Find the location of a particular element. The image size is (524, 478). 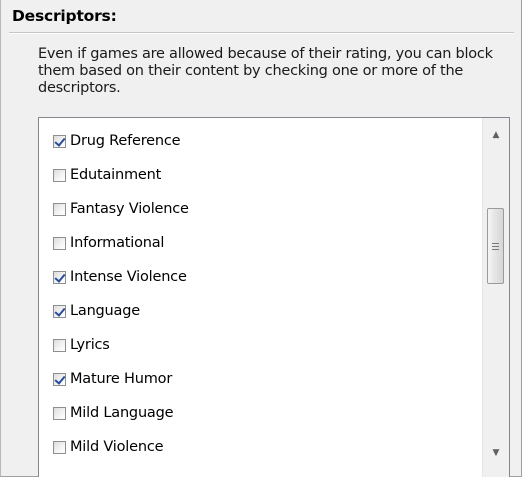

heading-divider is located at coordinates (261, 32).